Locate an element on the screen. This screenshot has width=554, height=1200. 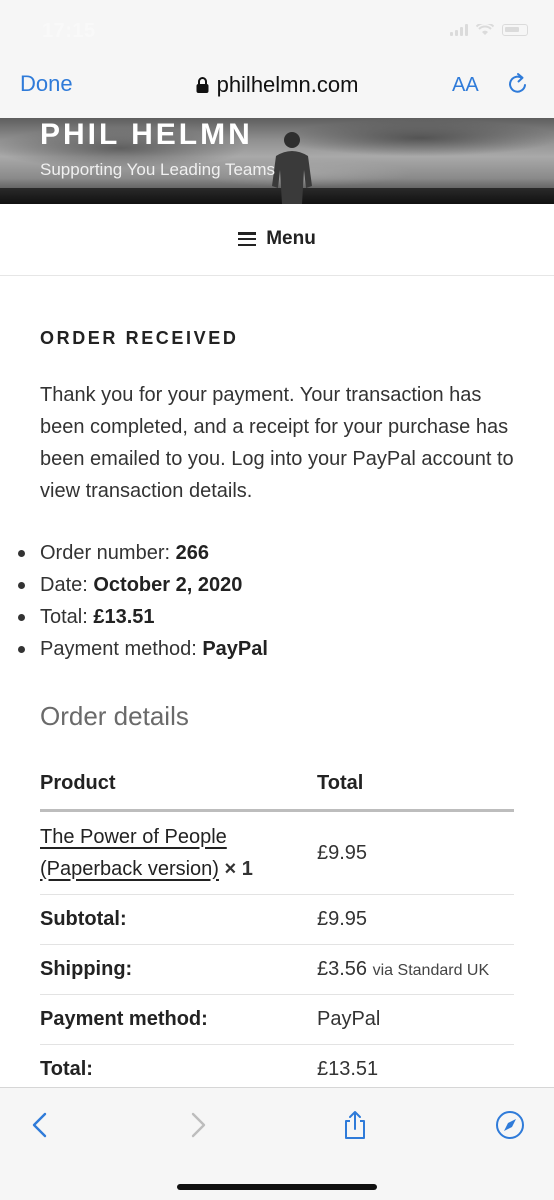
overview-label: Payment method: is located at coordinates (118, 649).